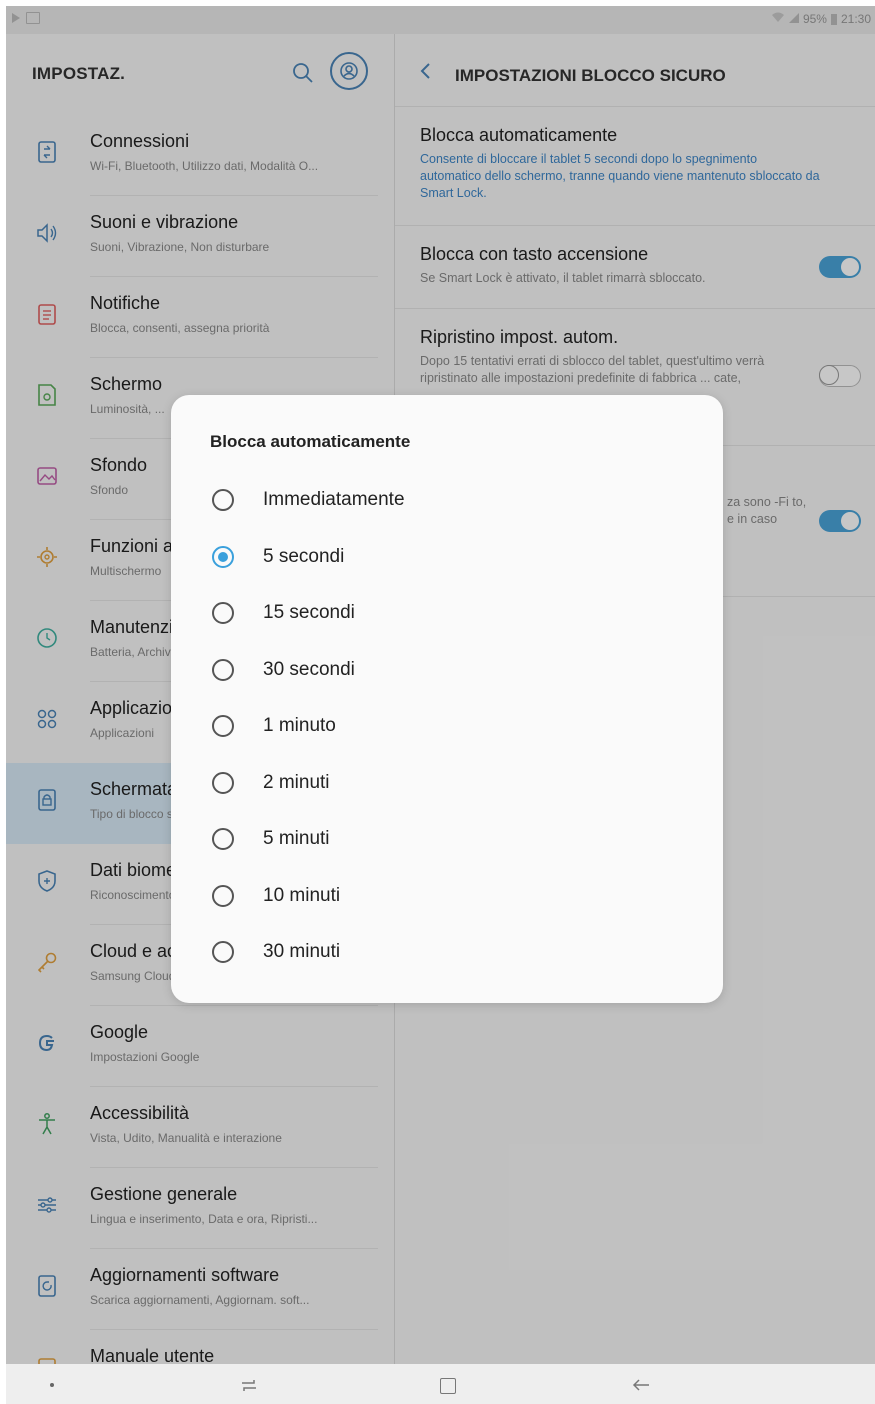 Image resolution: width=875 pixels, height=1404 pixels. I want to click on option-label: 2 minuti, so click(296, 782).